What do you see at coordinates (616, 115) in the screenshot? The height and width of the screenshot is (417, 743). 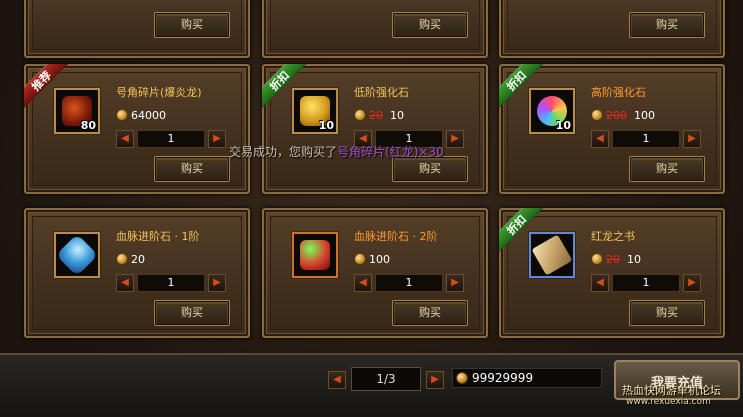 I see `original-price: 200` at bounding box center [616, 115].